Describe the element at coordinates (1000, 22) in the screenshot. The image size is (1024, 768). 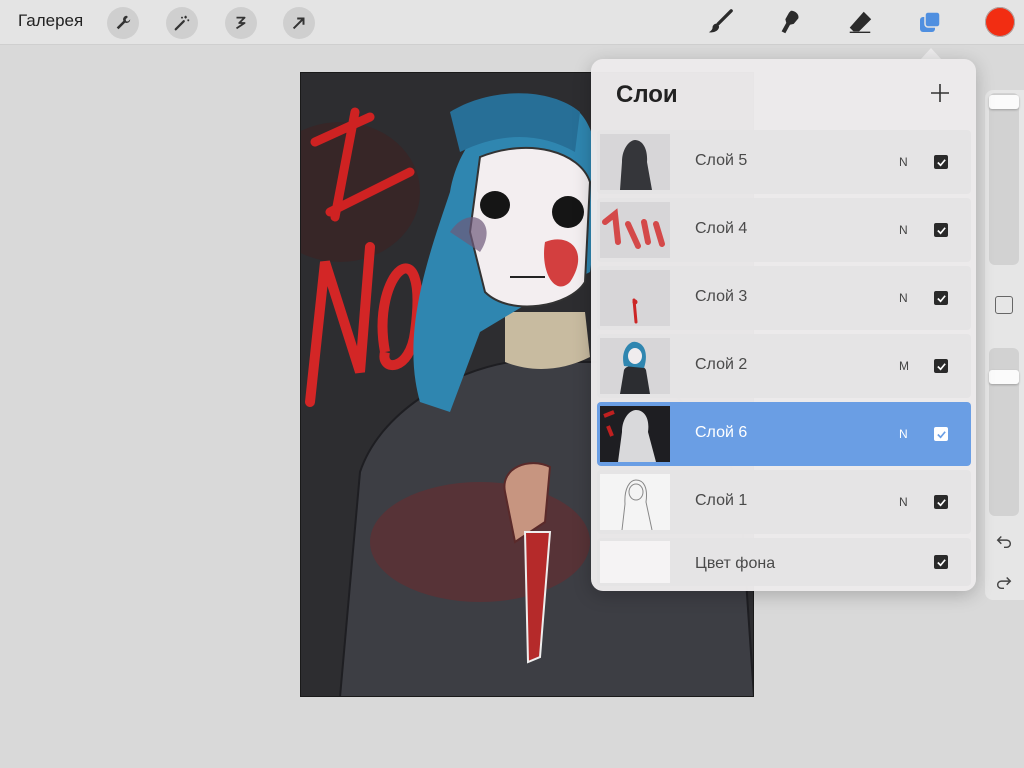
I see `color-picker-button` at that location.